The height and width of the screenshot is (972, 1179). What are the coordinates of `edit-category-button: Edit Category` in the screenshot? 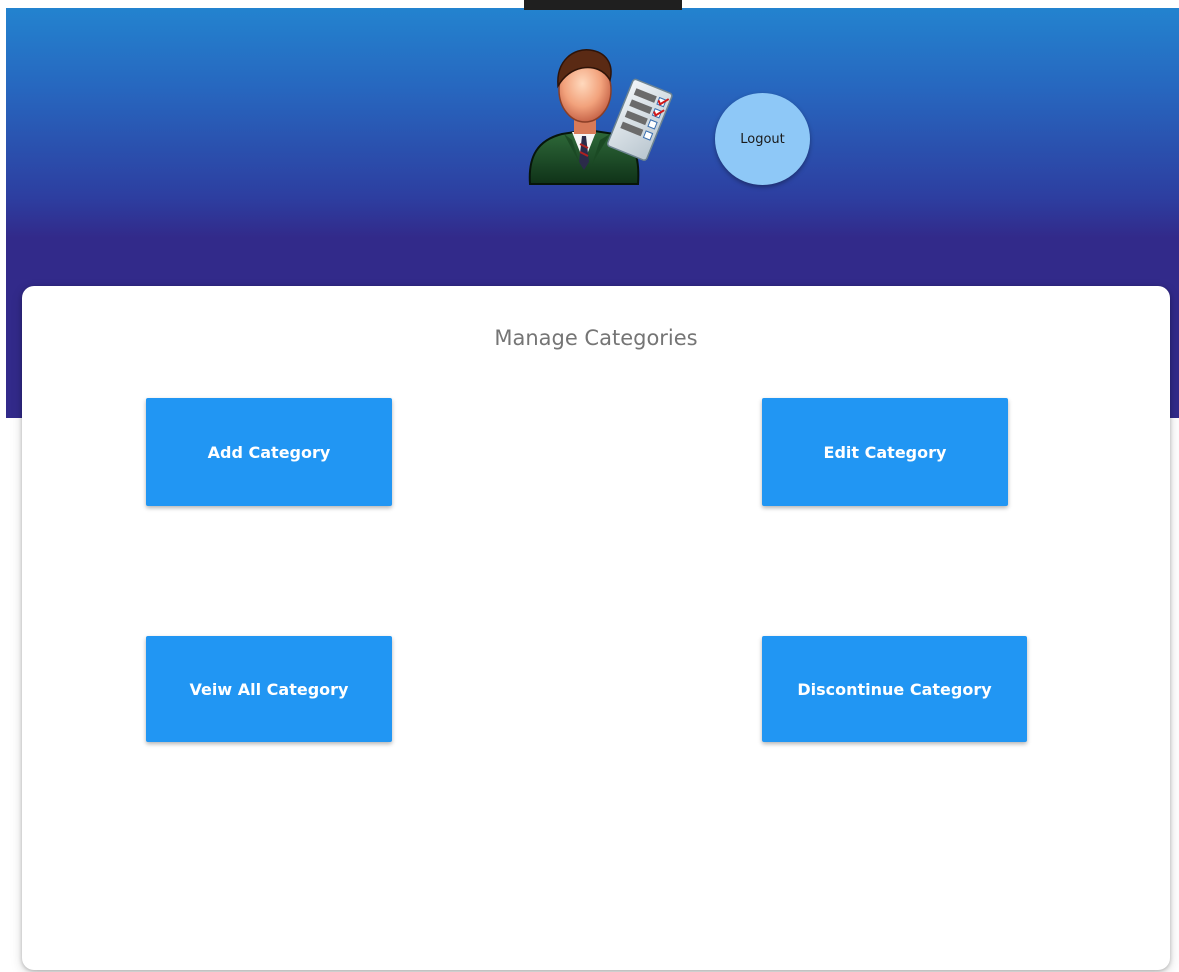 It's located at (885, 452).